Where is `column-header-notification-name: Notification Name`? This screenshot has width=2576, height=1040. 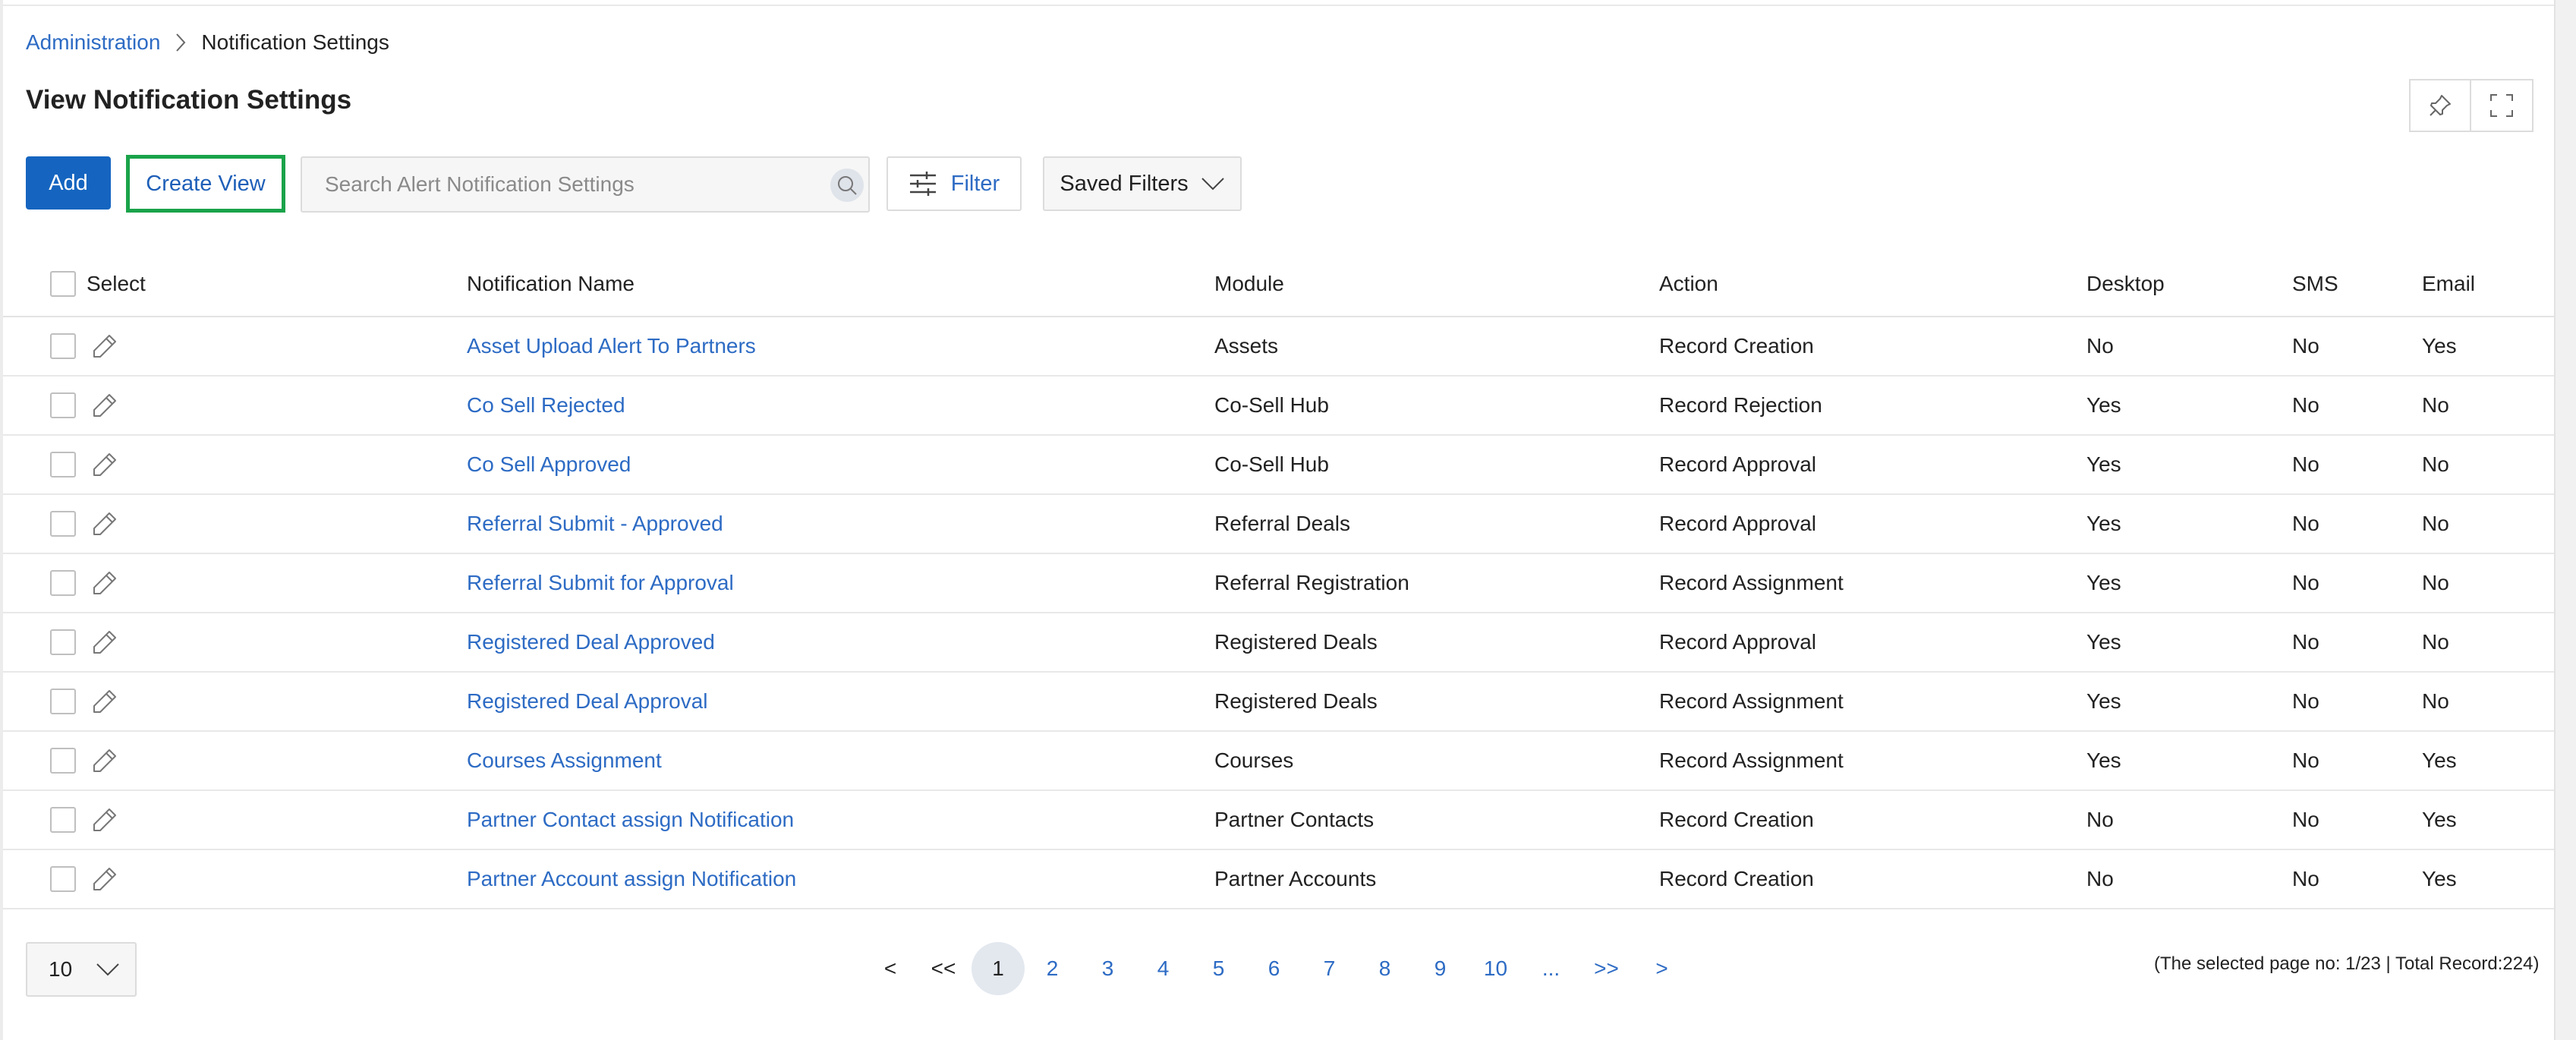 column-header-notification-name: Notification Name is located at coordinates (551, 283).